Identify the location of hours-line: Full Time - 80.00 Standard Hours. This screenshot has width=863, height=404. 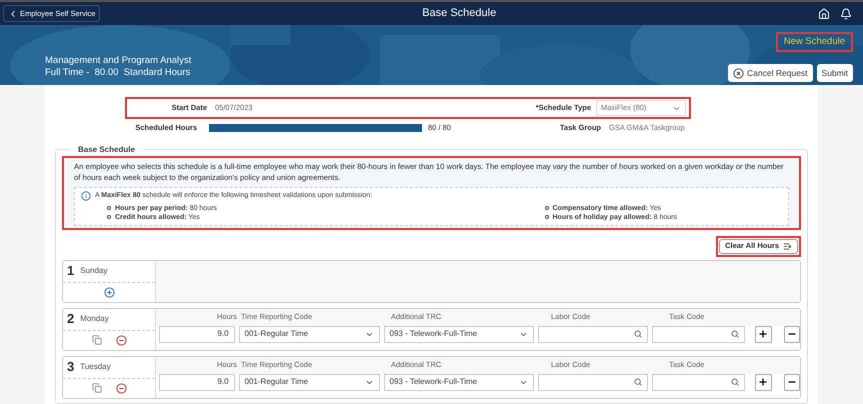
(118, 73).